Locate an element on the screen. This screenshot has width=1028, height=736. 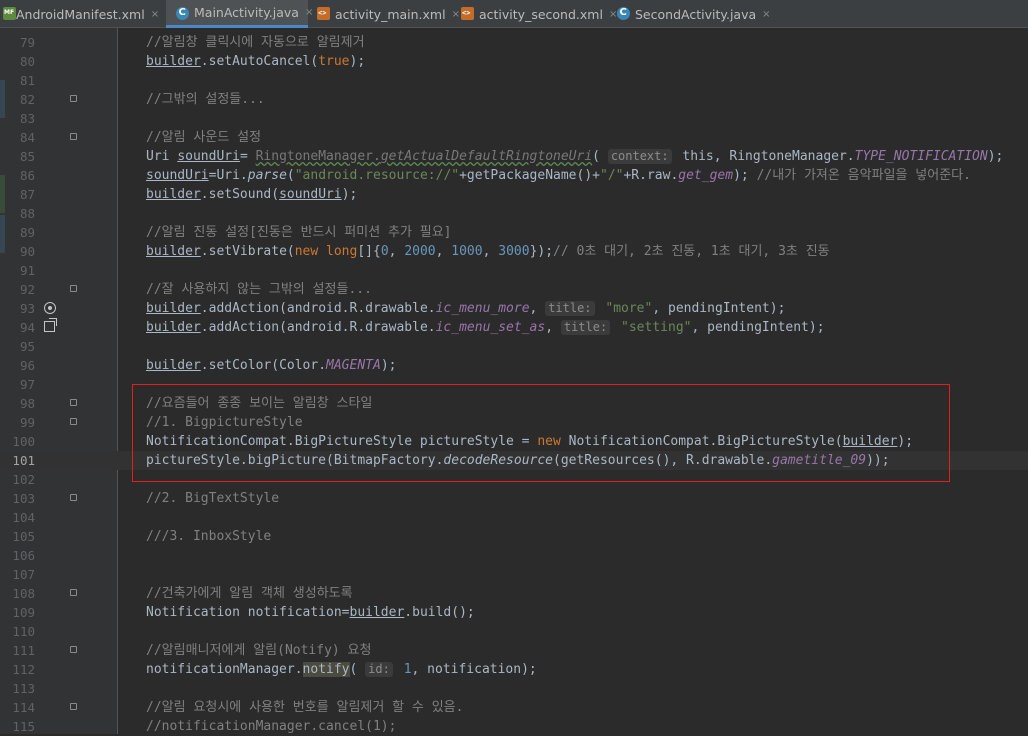
code-line: 102 is located at coordinates (514, 479).